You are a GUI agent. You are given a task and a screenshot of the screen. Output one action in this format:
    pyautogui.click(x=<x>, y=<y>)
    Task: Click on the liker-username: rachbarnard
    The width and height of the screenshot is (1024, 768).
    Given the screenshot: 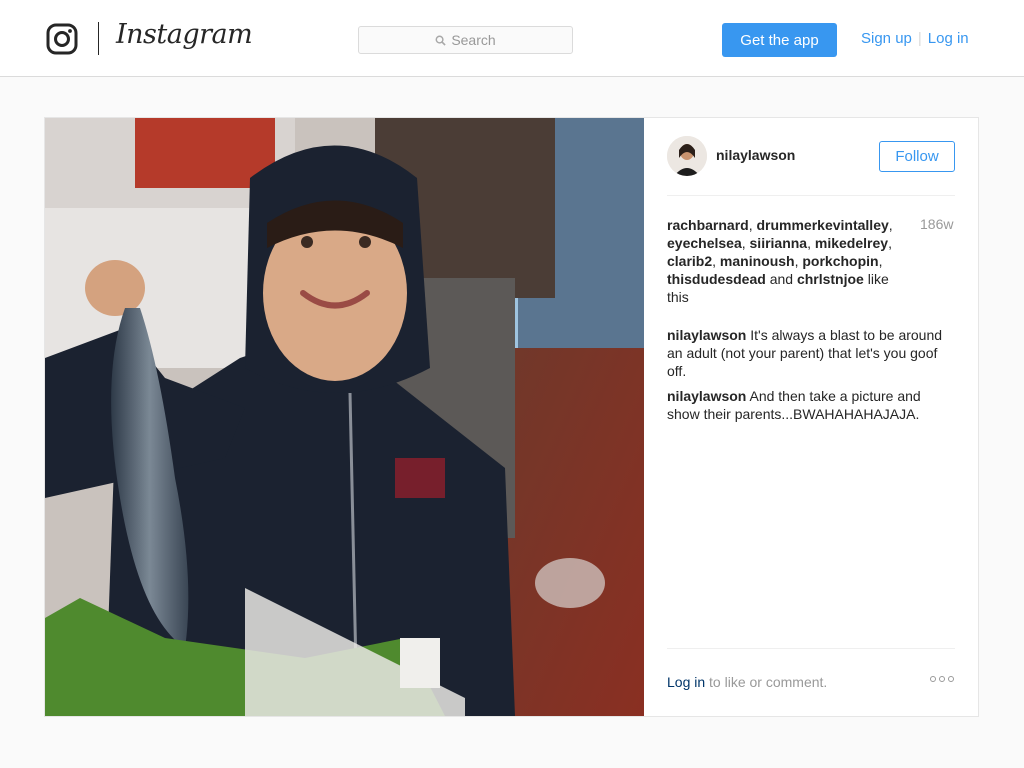 What is the action you would take?
    pyautogui.click(x=708, y=225)
    